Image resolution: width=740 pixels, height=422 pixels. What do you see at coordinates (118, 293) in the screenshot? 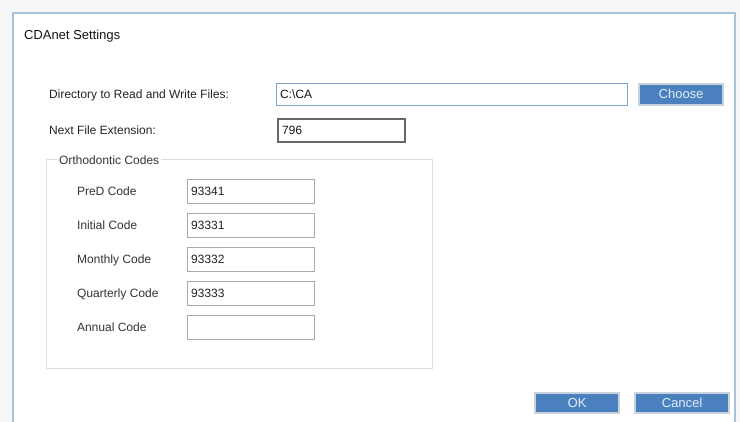
I see `field-label: Quarterly Code` at bounding box center [118, 293].